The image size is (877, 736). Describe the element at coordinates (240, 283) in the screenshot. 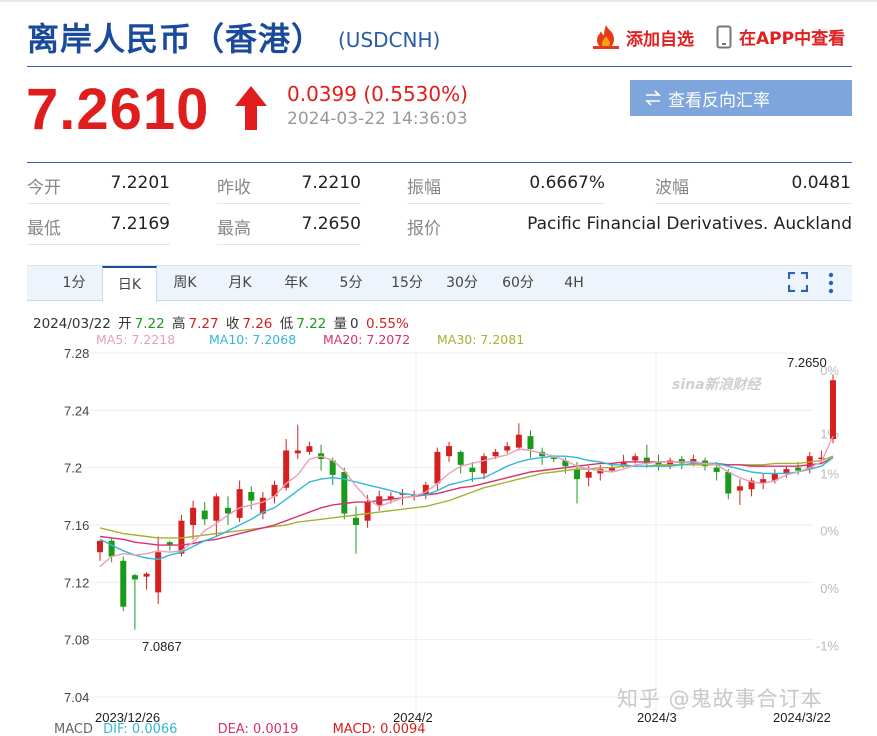

I see `tab-monthly-k: 月K` at that location.